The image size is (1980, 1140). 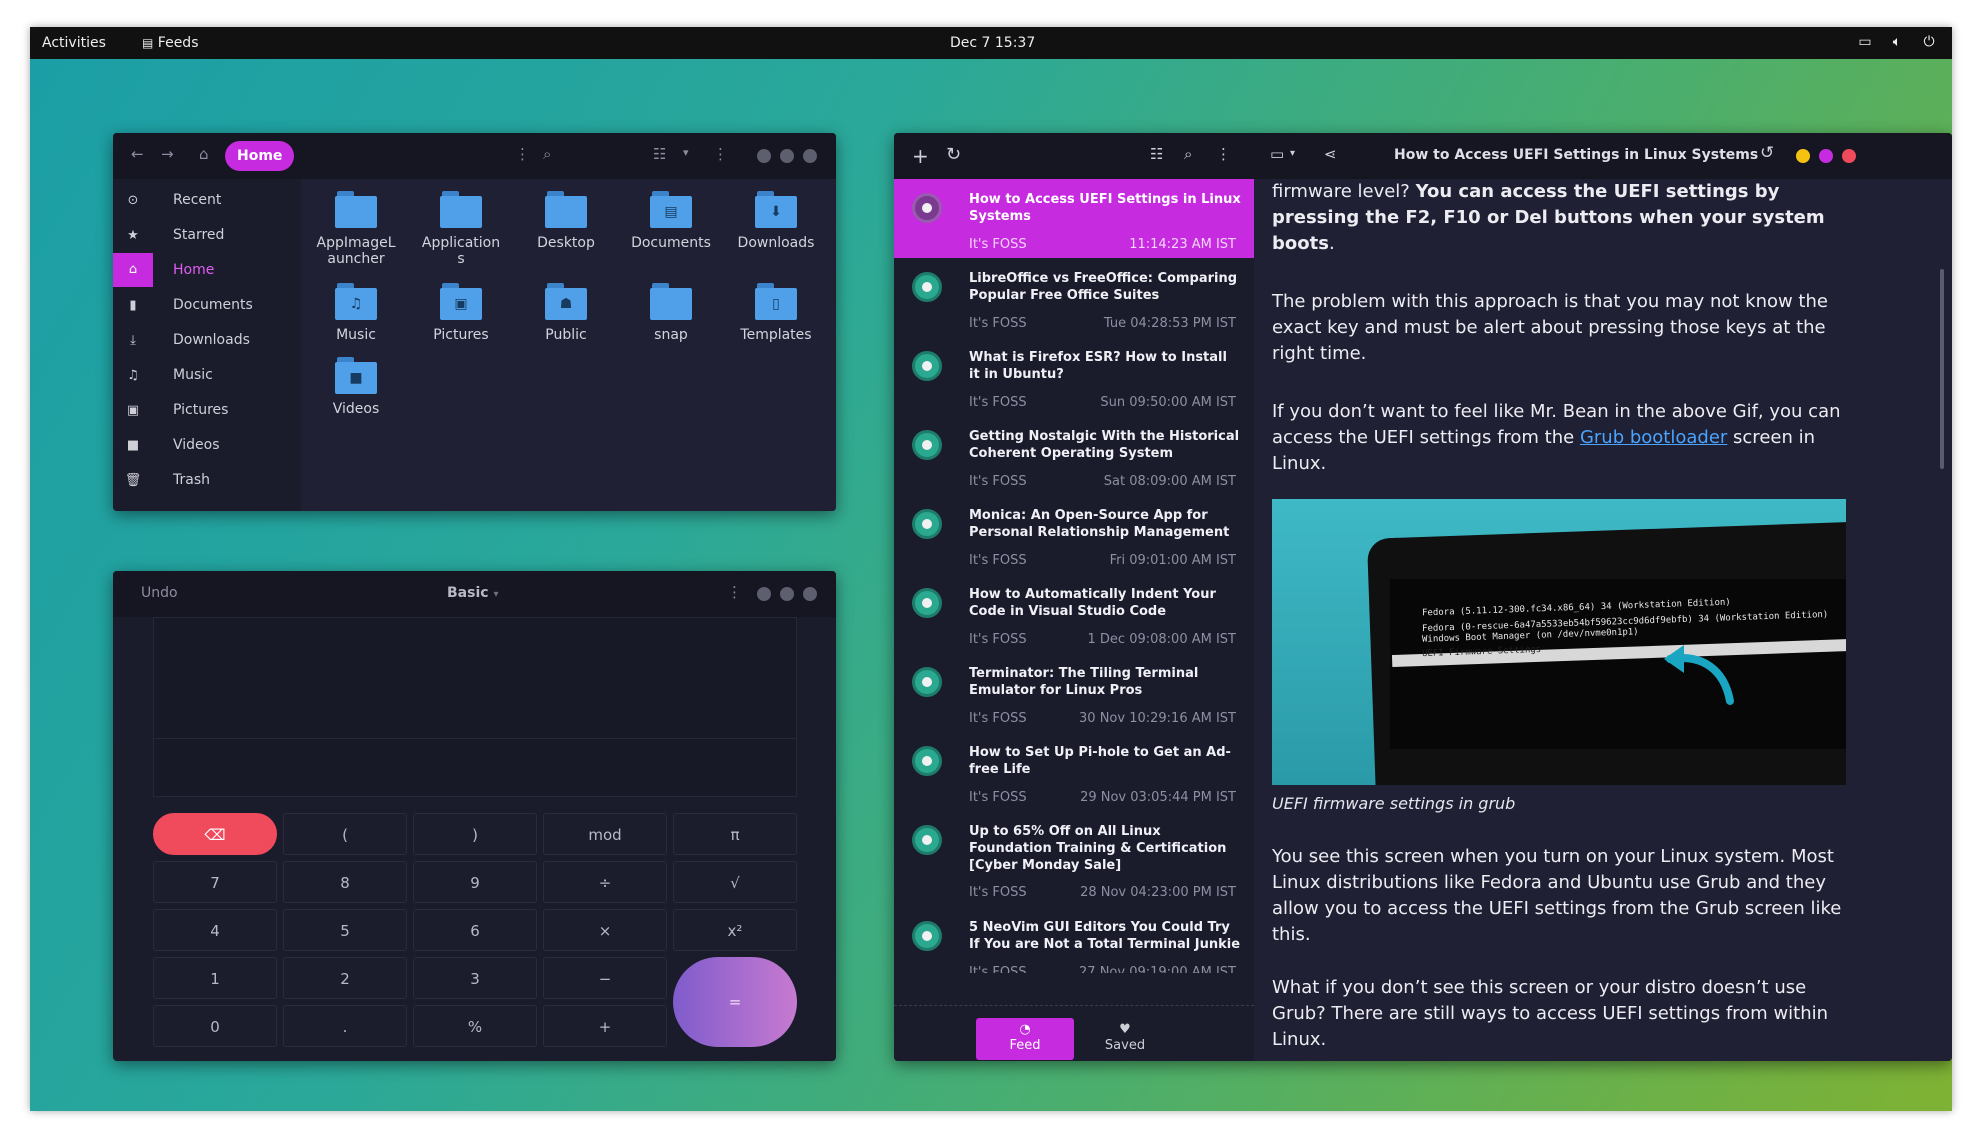 I want to click on volume-icon: 🔈︎, so click(x=1897, y=42).